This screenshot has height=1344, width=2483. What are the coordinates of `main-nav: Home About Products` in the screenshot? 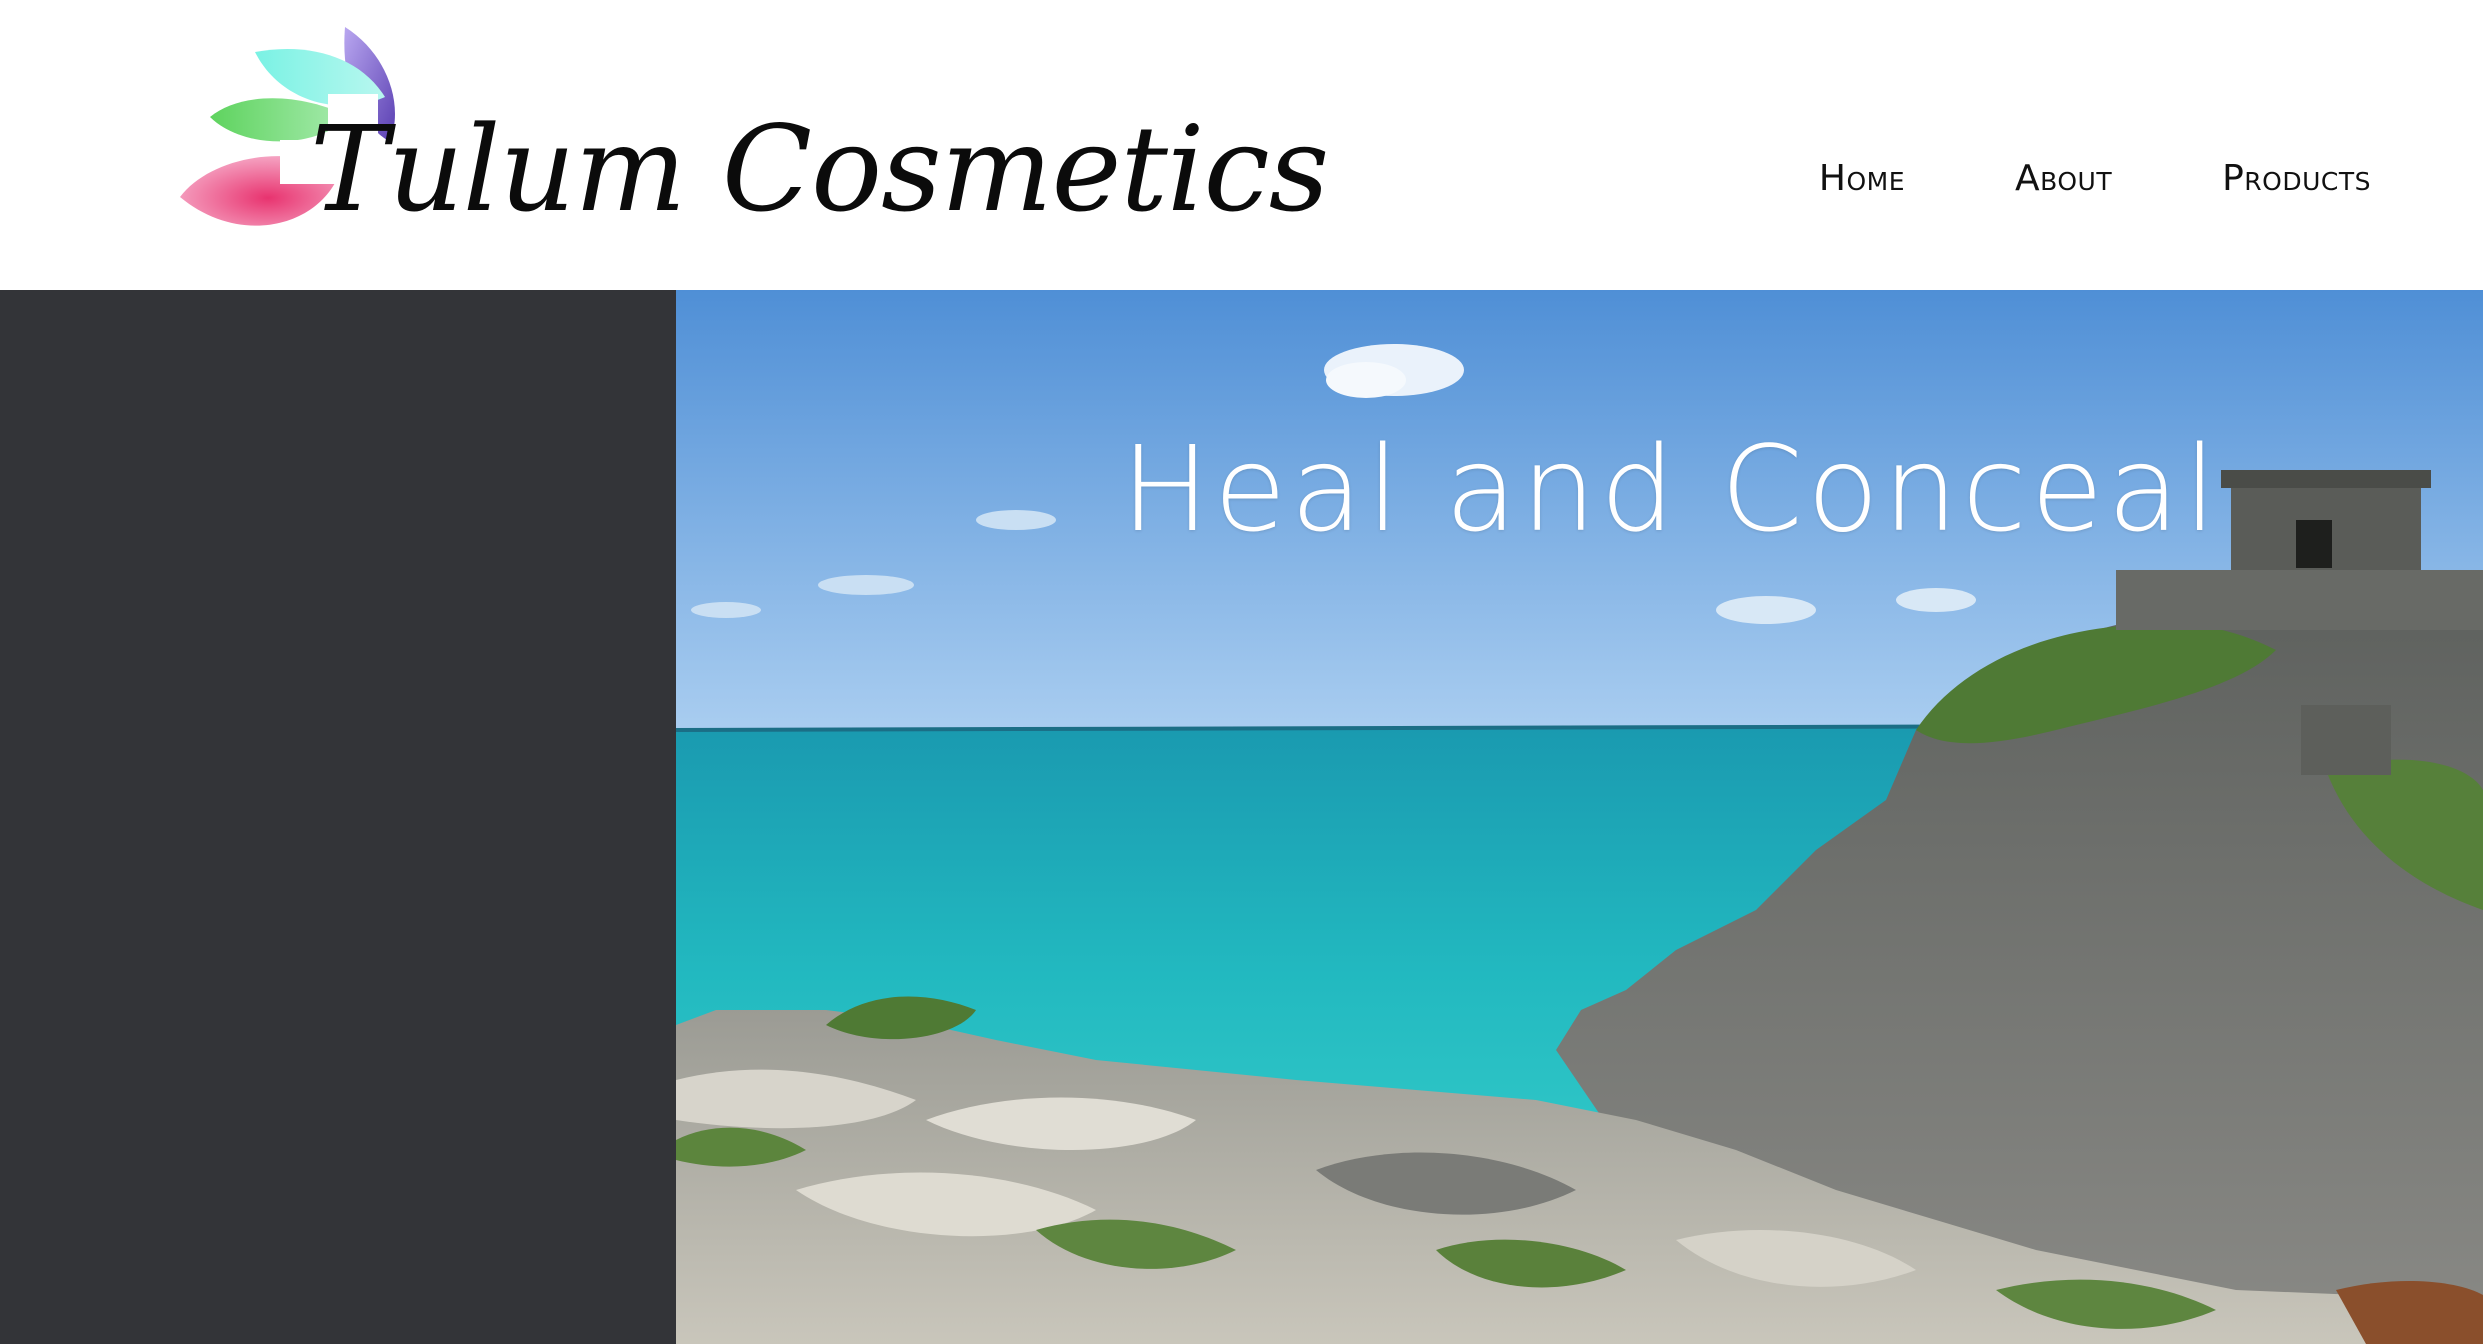 It's located at (2095, 178).